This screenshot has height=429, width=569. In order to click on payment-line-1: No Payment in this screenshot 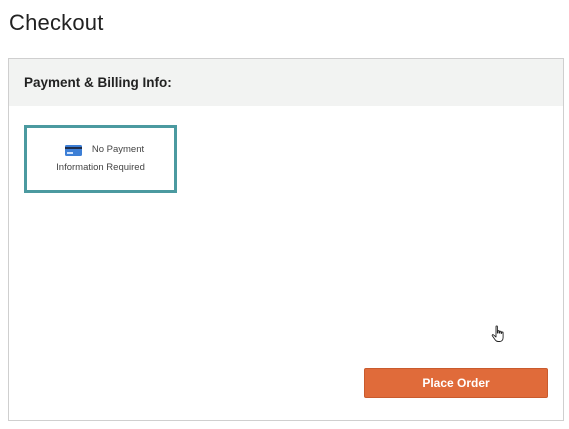, I will do `click(104, 150)`.